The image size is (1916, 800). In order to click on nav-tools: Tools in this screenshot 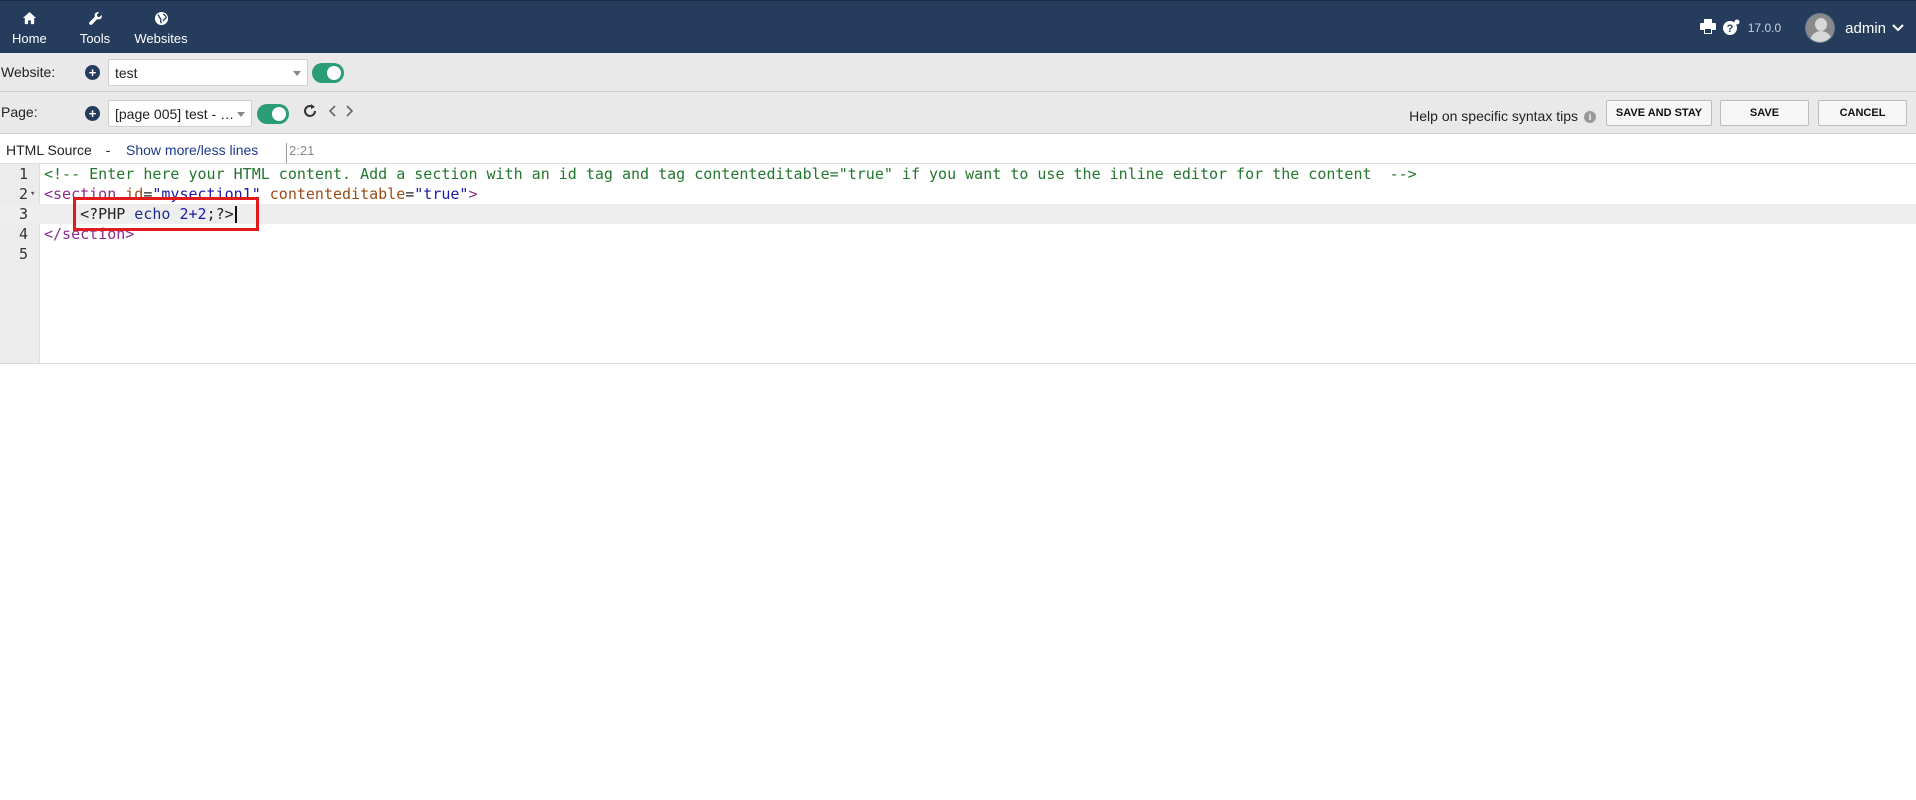, I will do `click(95, 29)`.